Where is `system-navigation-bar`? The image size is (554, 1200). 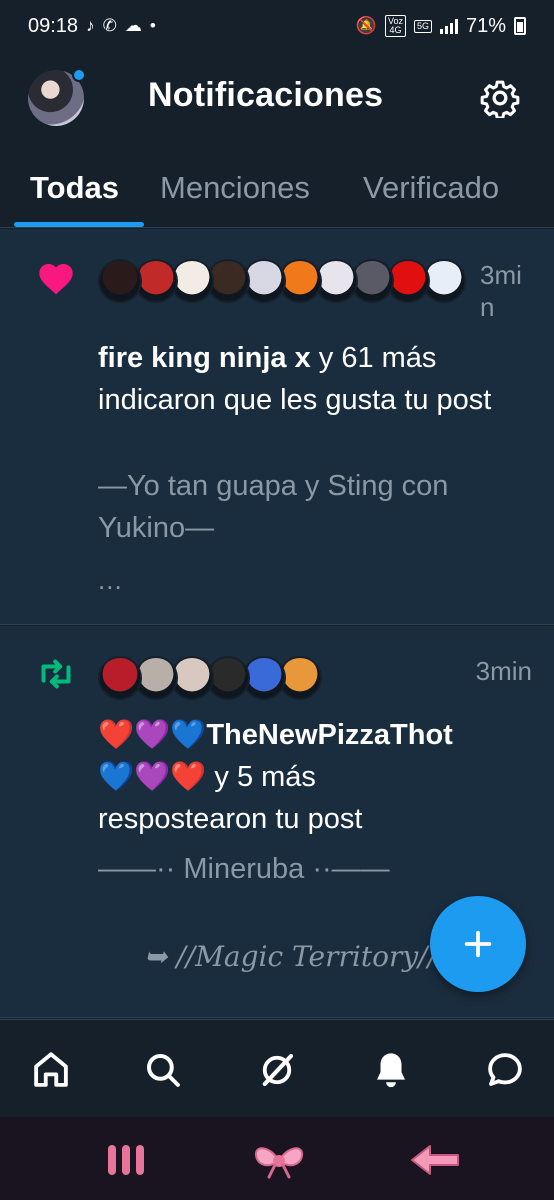 system-navigation-bar is located at coordinates (277, 1158).